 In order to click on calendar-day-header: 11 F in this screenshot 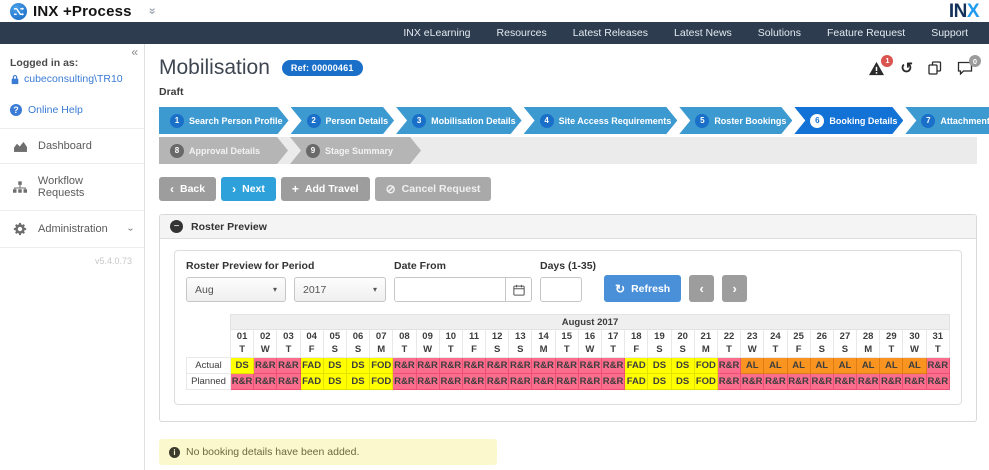, I will do `click(474, 343)`.